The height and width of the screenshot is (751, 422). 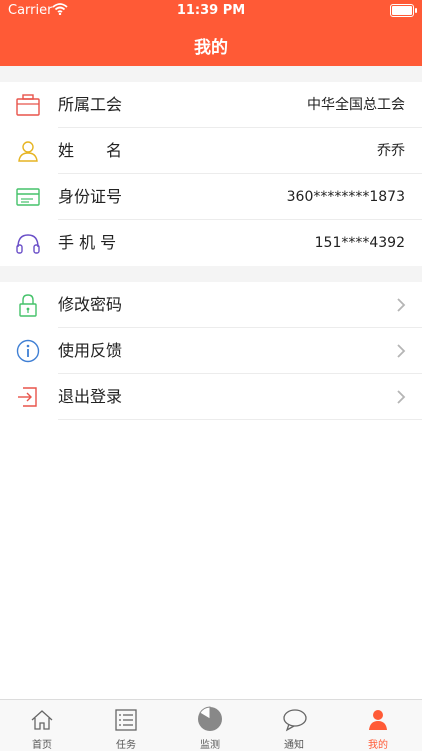 I want to click on name-label: 姓 名, so click(x=90, y=150).